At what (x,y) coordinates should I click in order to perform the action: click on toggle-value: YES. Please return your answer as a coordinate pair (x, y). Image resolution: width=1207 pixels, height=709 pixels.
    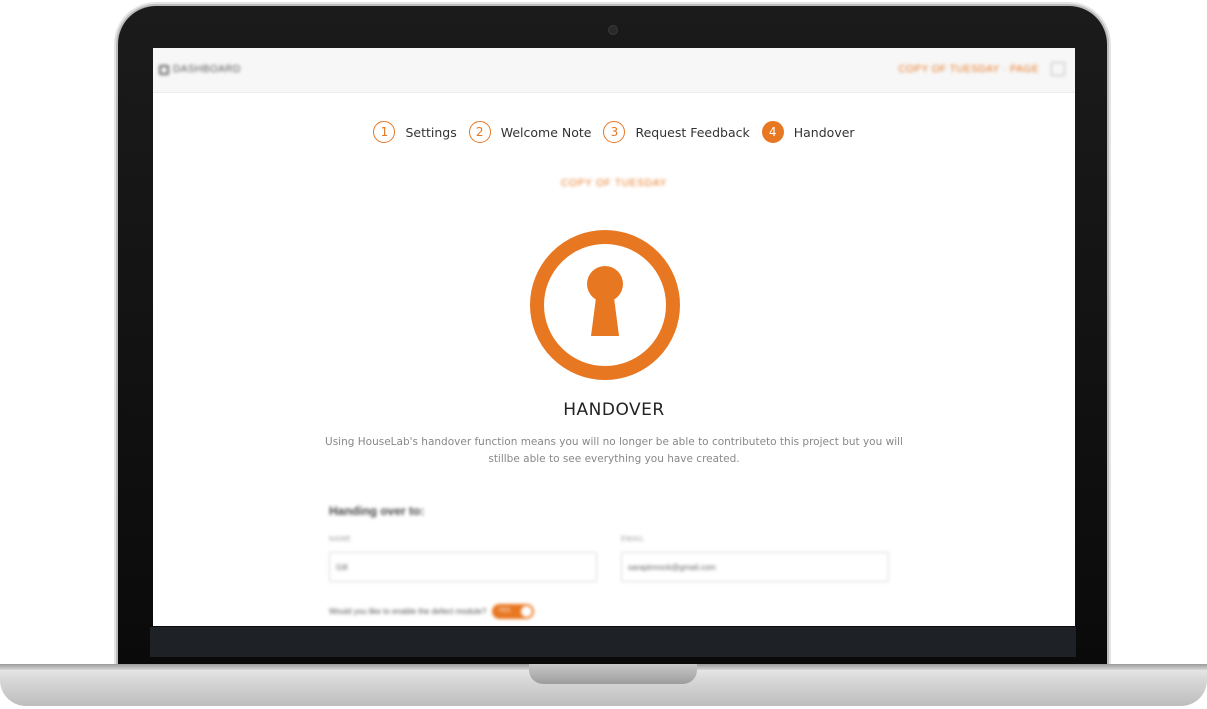
    Looking at the image, I should click on (504, 611).